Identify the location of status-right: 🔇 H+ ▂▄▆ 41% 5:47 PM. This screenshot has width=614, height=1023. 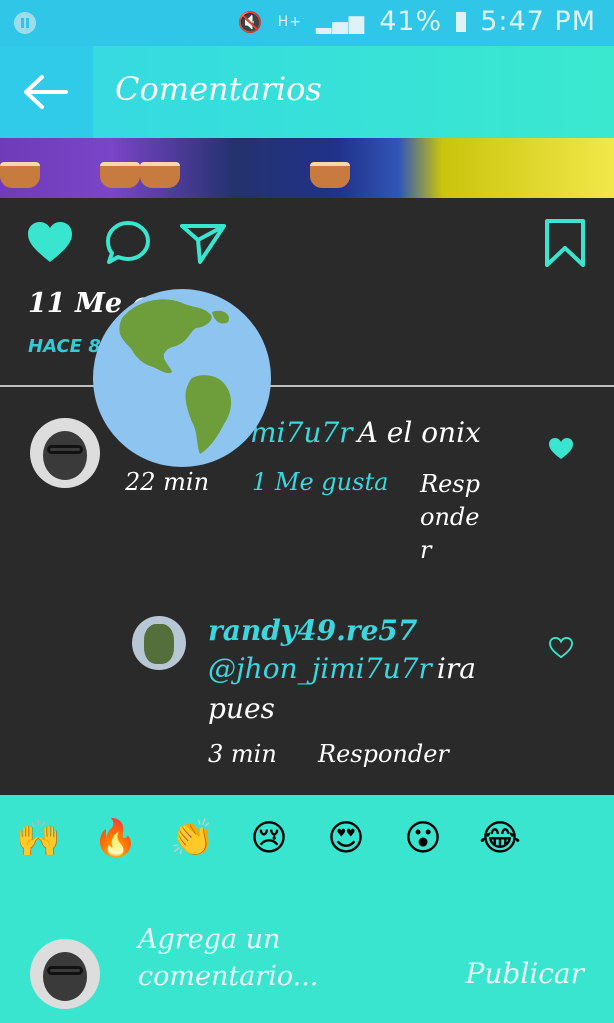
(417, 21).